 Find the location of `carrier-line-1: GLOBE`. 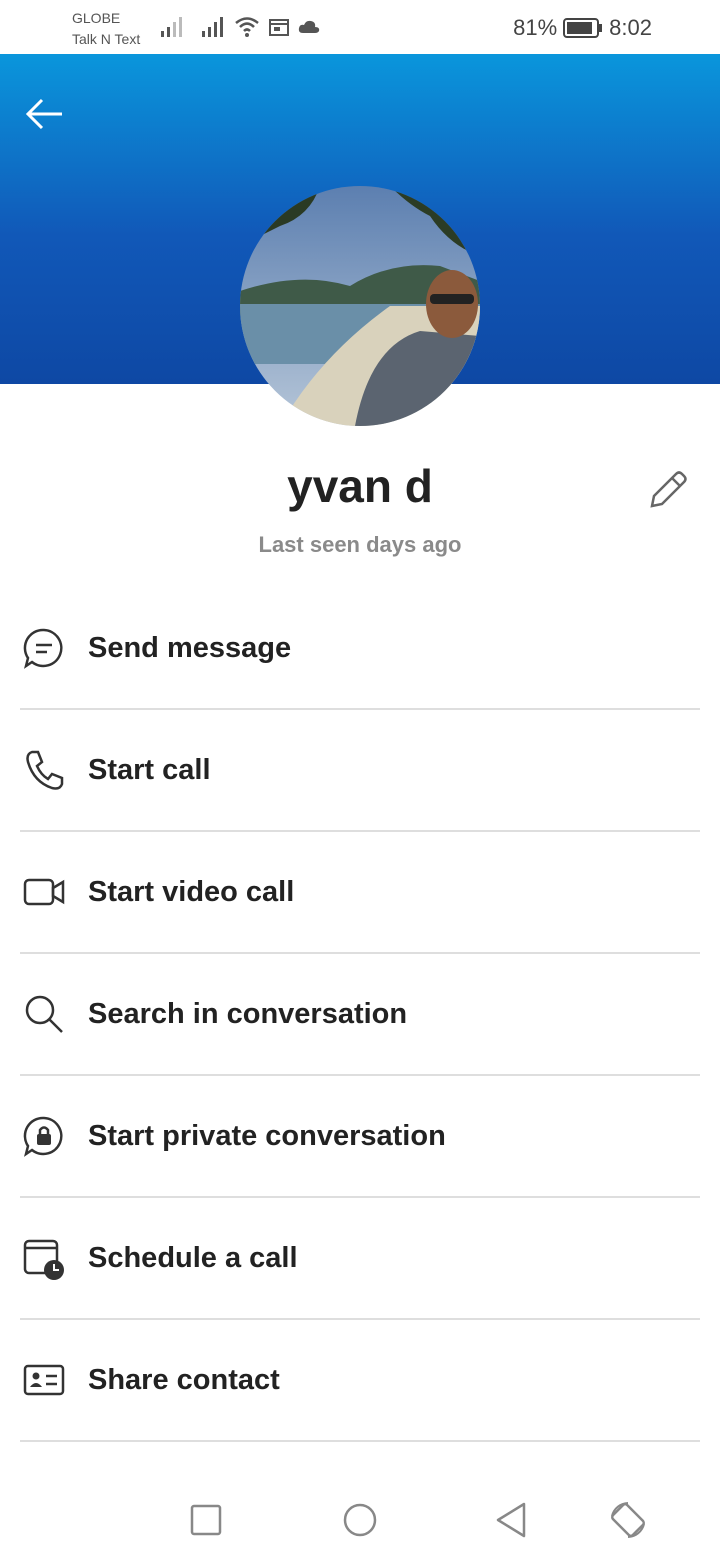

carrier-line-1: GLOBE is located at coordinates (96, 18).